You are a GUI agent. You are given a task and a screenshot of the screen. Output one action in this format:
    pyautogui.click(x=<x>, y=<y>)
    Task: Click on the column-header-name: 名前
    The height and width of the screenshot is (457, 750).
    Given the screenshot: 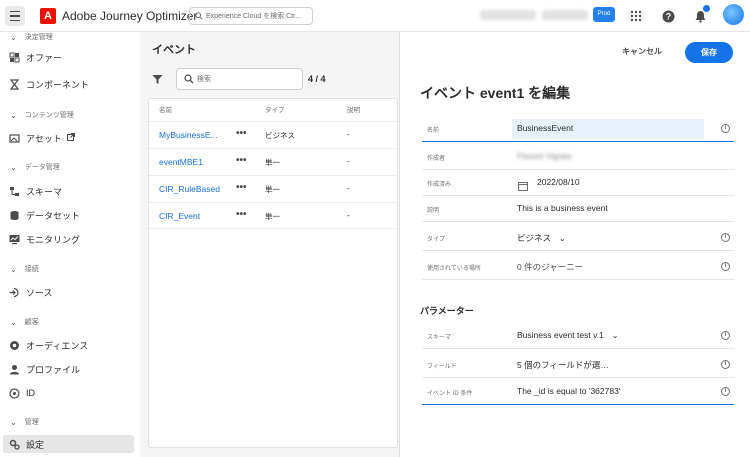 What is the action you would take?
    pyautogui.click(x=165, y=109)
    